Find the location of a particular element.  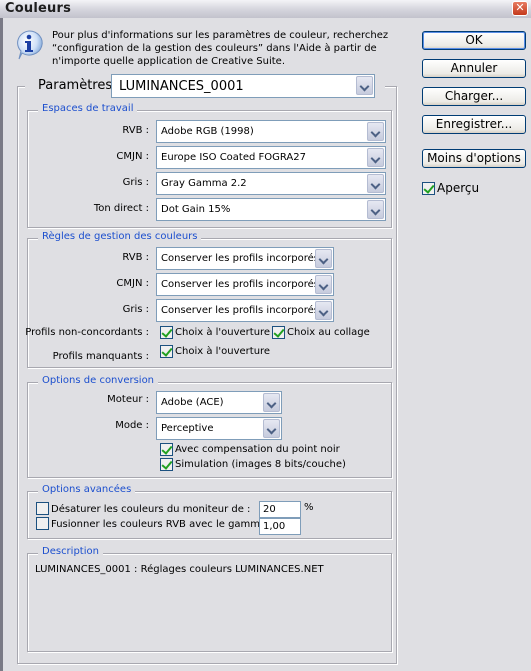

gray-policy-dropdown: Conserver les profils incorporés is located at coordinates (245, 310).